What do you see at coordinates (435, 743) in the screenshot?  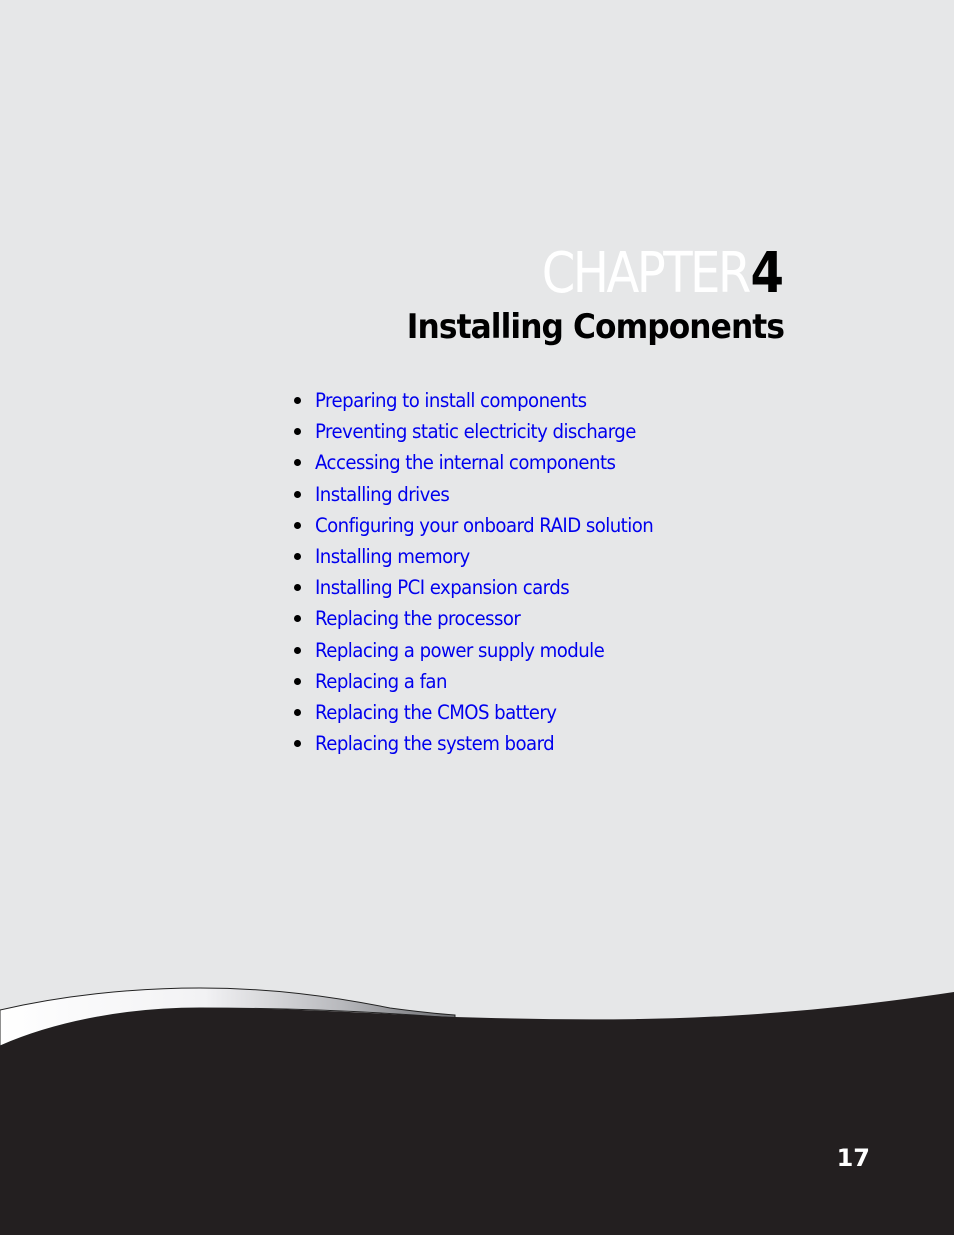 I see `topic-link-replacing-system-board: Replacing the system board` at bounding box center [435, 743].